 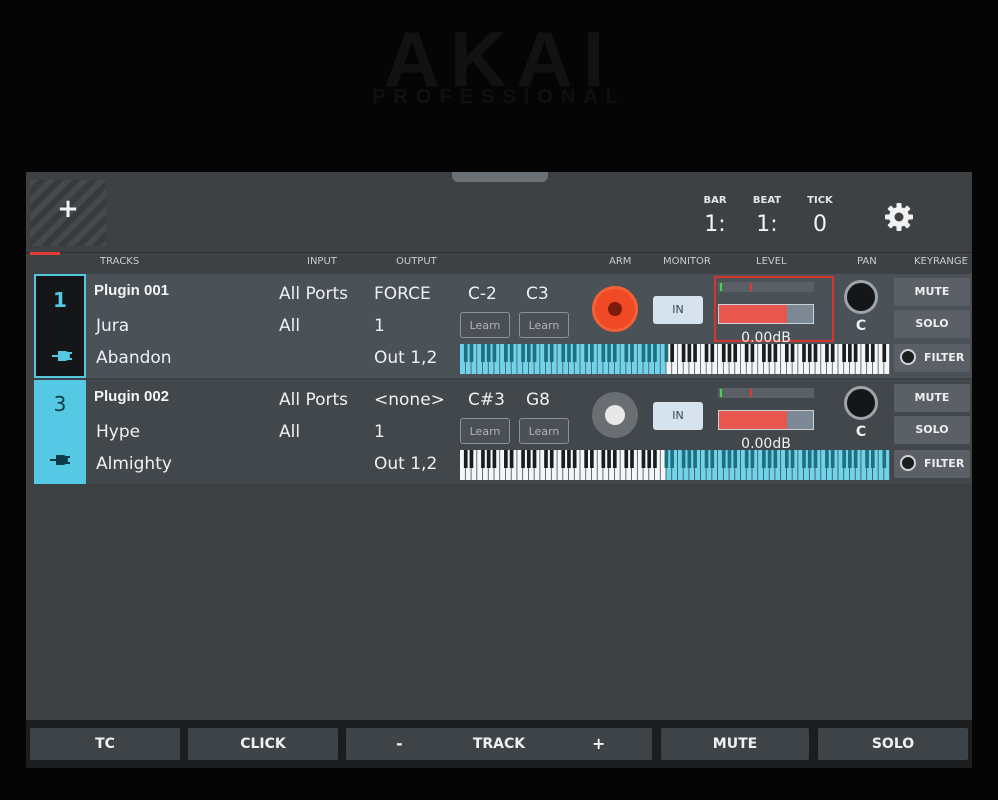 I want to click on pull-down-handle, so click(x=500, y=177).